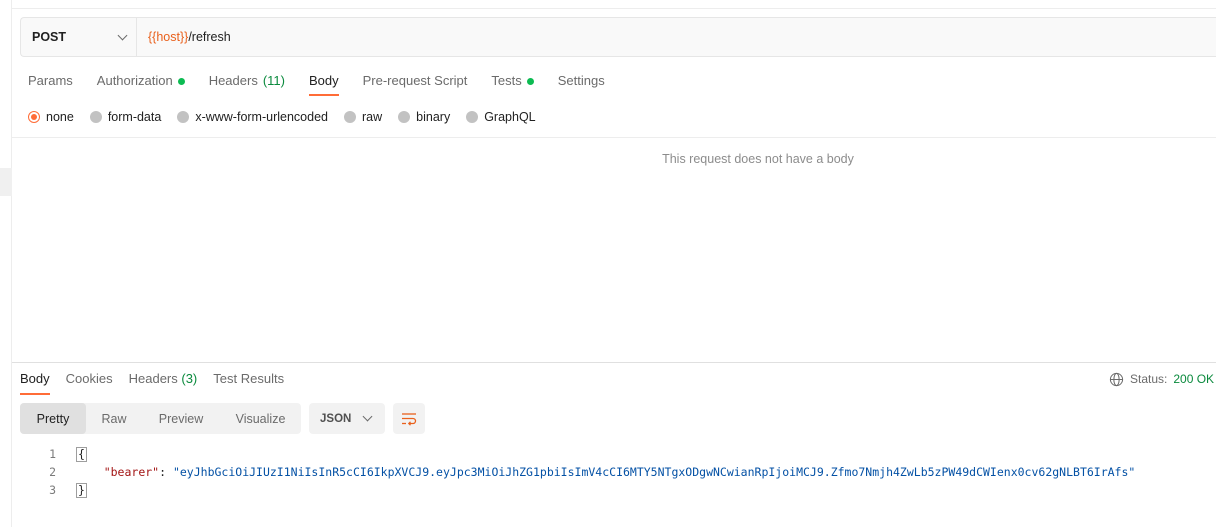 This screenshot has width=1216, height=527. I want to click on tab-pre-request-script: Pre-request Script, so click(415, 81).